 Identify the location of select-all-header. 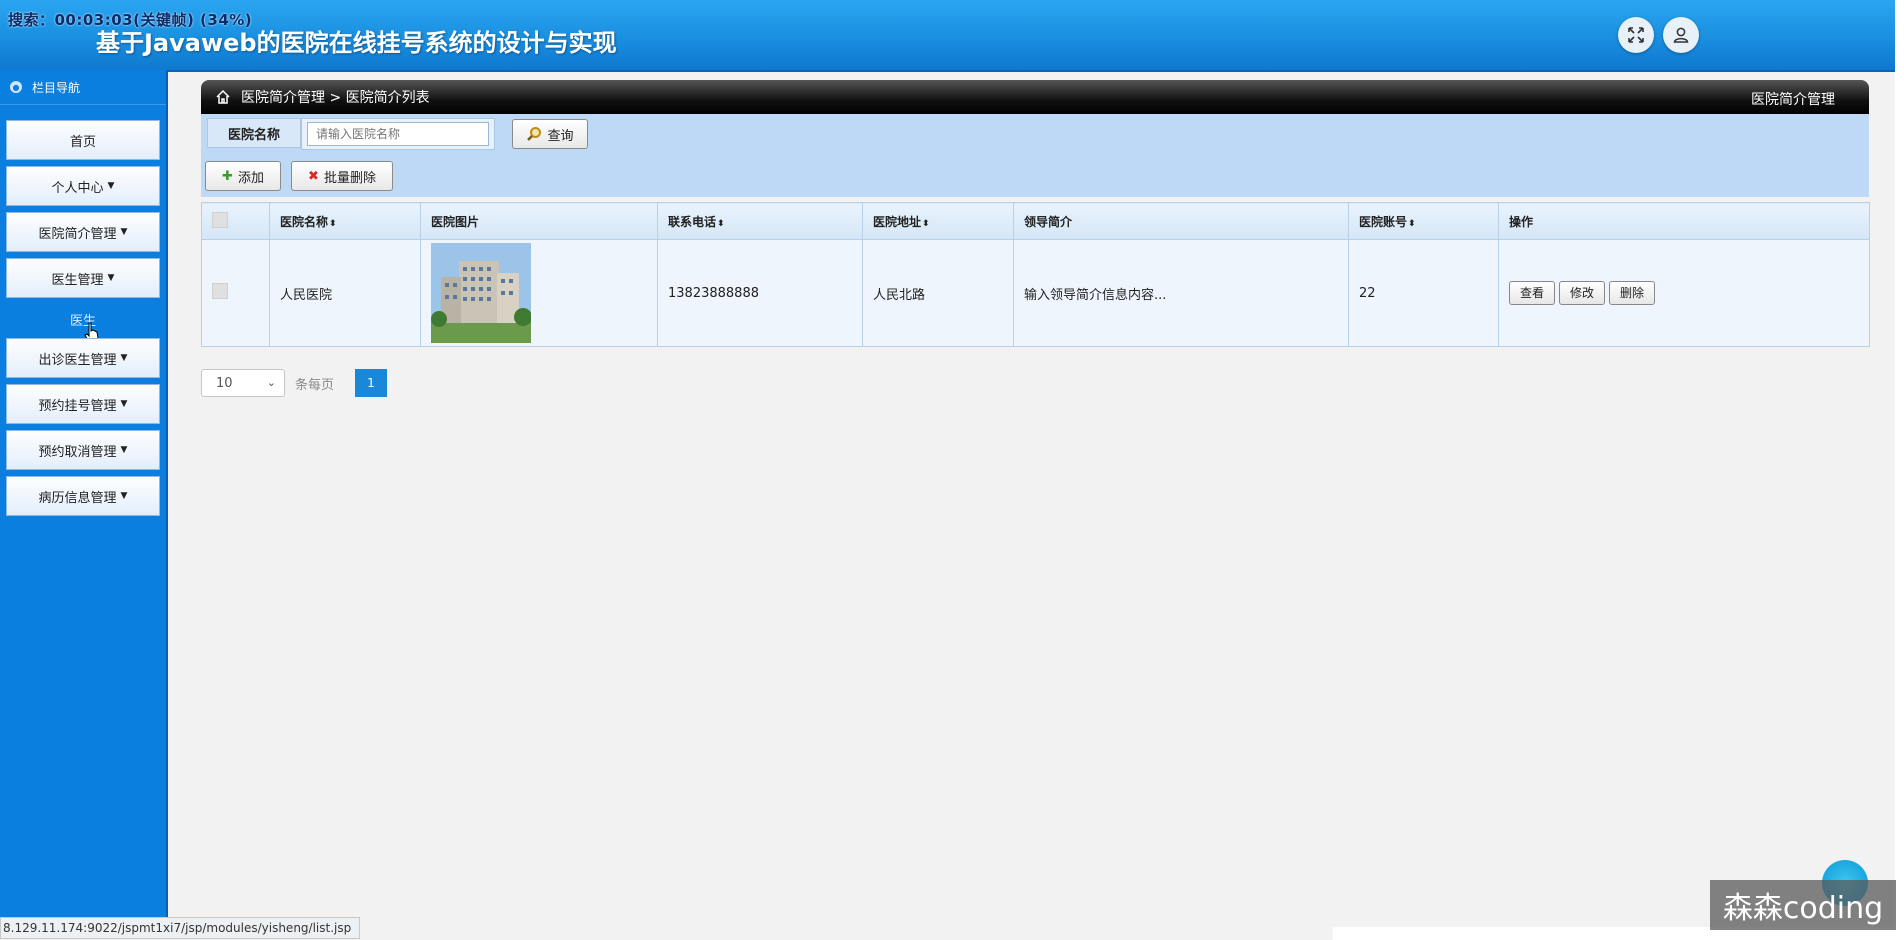
(235, 221).